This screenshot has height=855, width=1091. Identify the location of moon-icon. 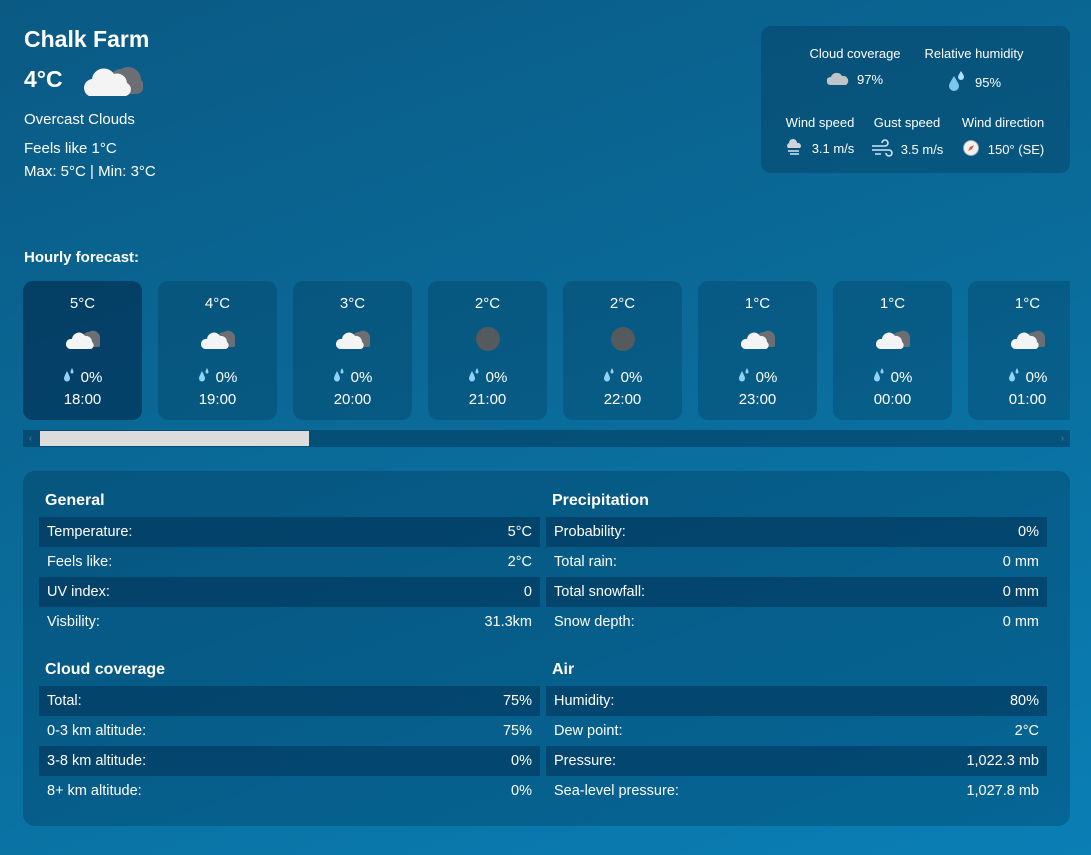
(622, 339).